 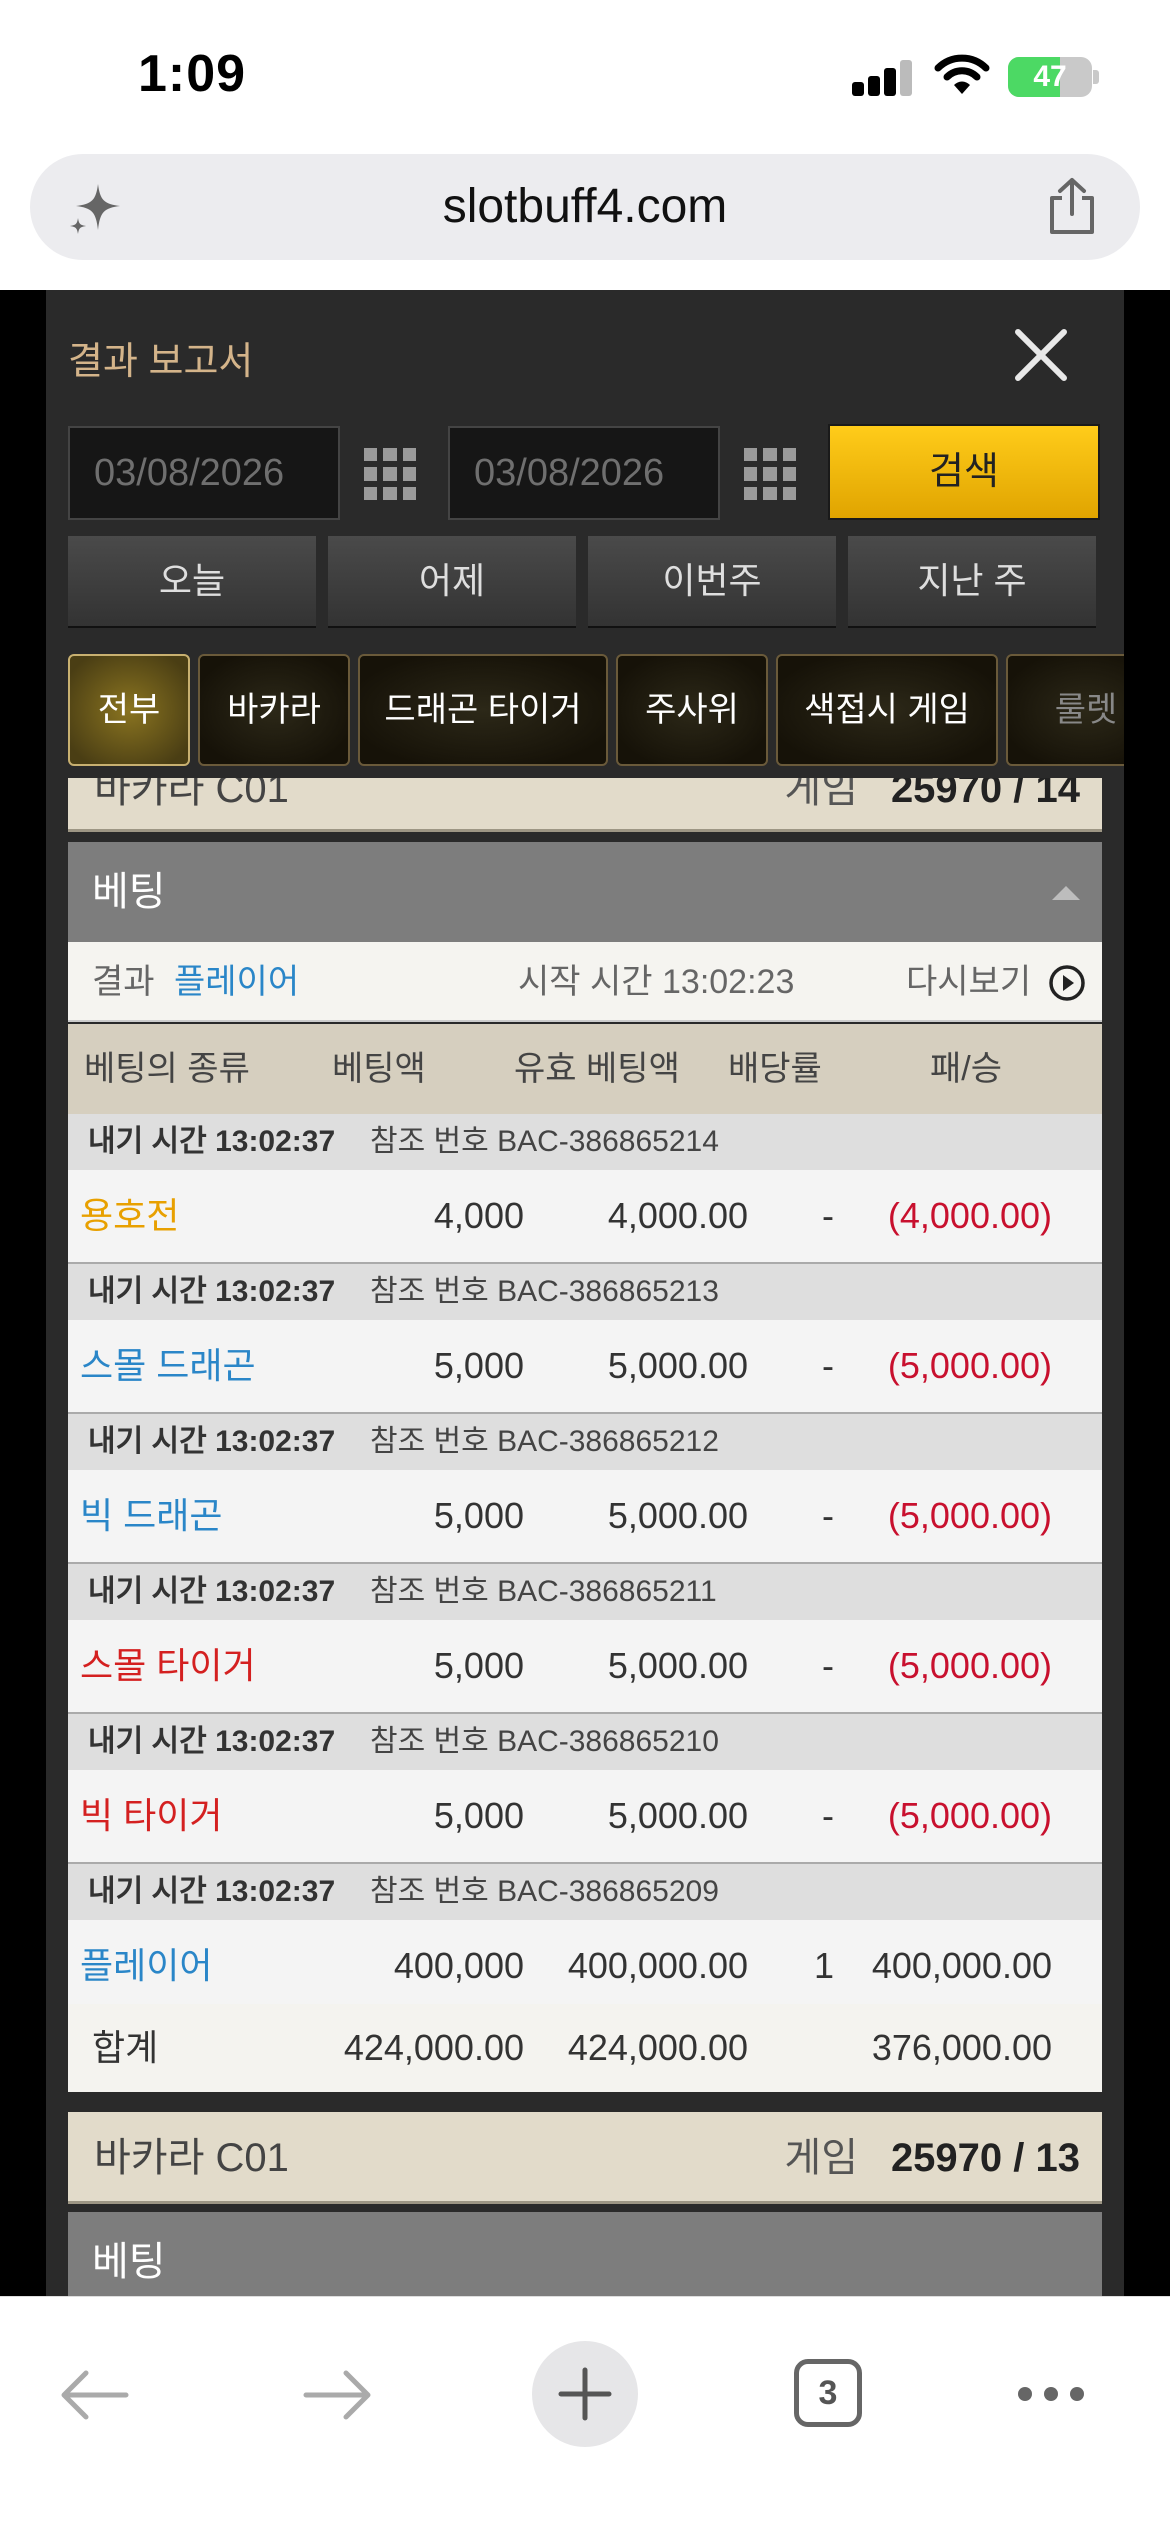 I want to click on search-button: 검색, so click(x=964, y=472).